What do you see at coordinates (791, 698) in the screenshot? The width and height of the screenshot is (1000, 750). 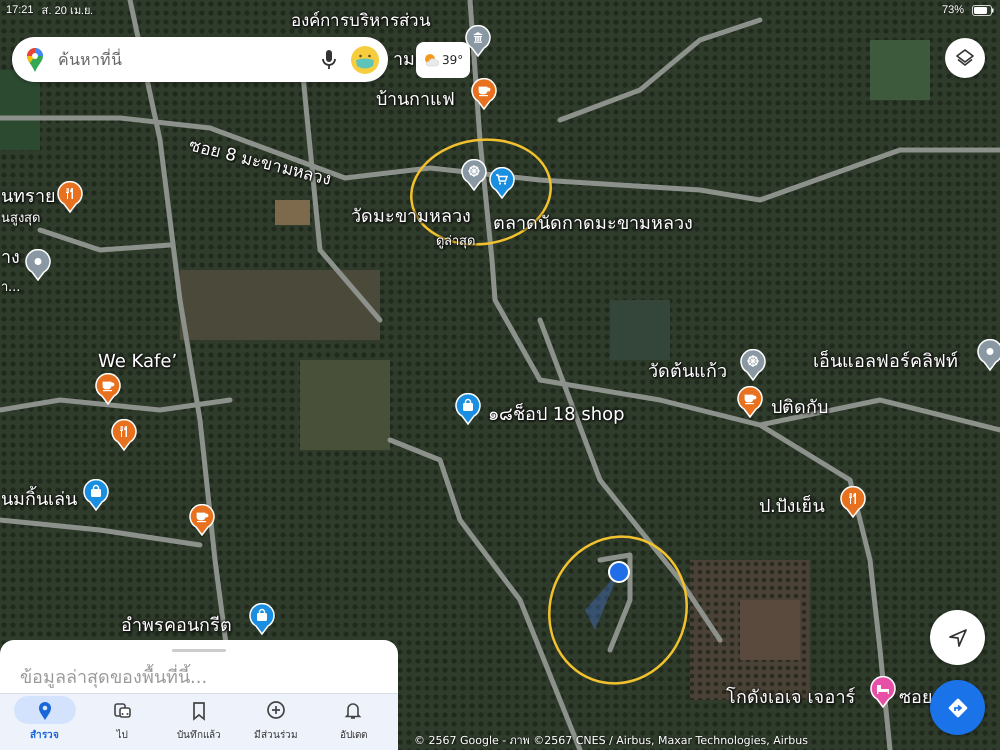 I see `place-label: โกดังเอเจ เจอาร์` at bounding box center [791, 698].